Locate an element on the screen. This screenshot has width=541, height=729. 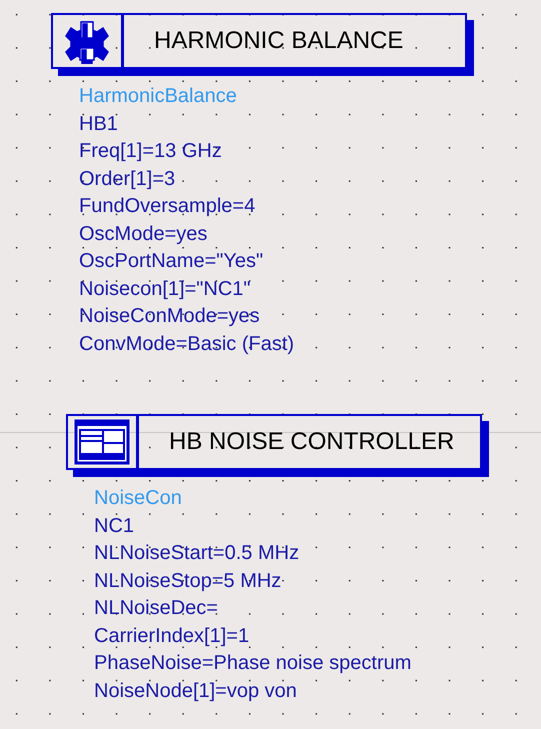
parameter-text: NLNoiseStop=5 MHz is located at coordinates (188, 581).